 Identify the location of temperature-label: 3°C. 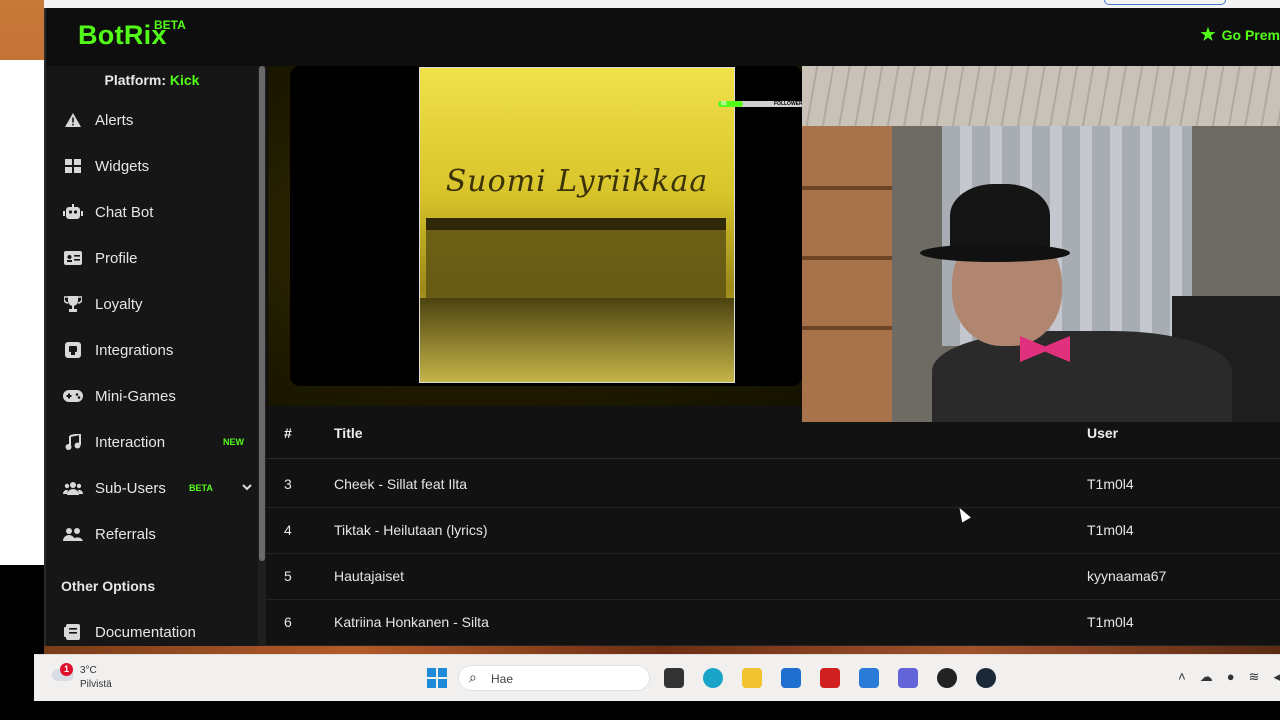
(88, 670).